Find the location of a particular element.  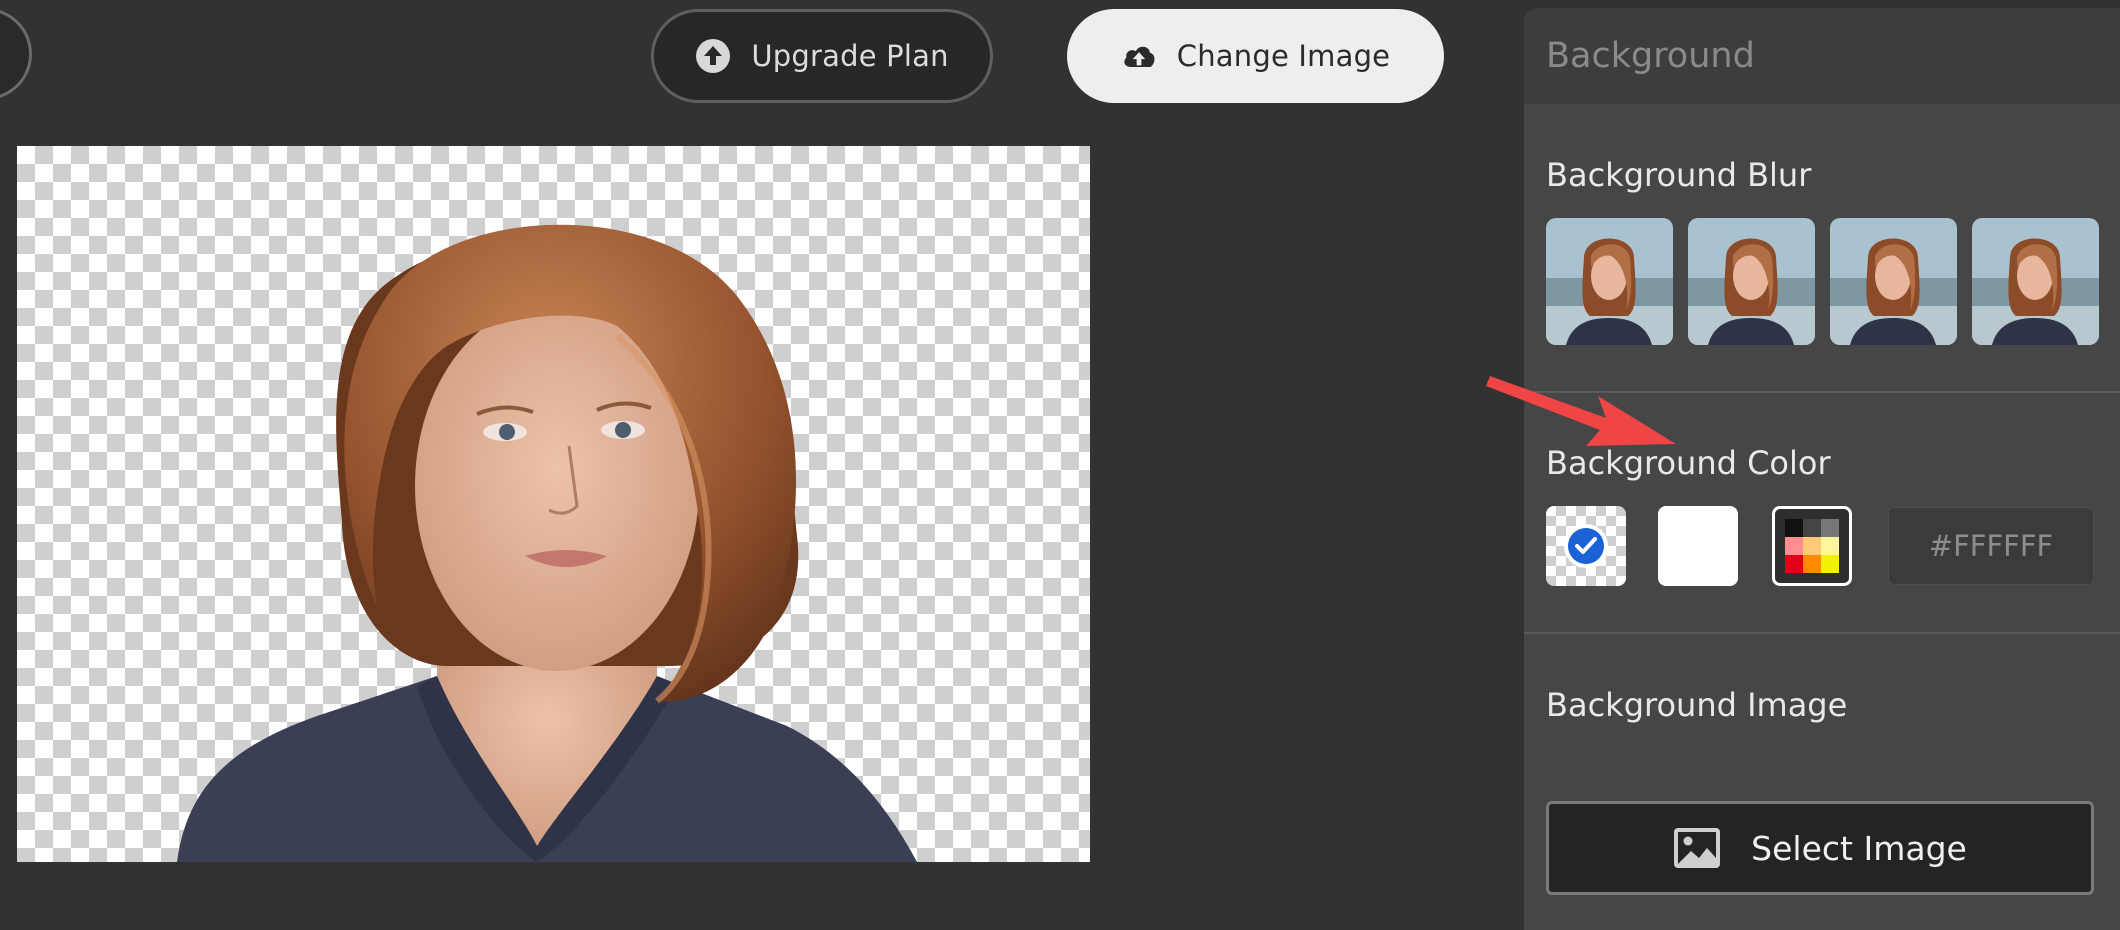

upgrade-plan-label: Upgrade Plan is located at coordinates (850, 56).